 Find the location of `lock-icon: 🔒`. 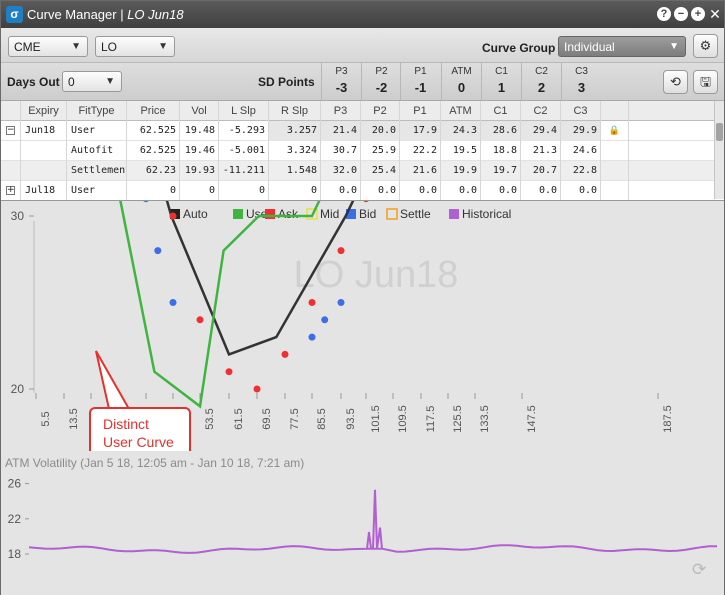

lock-icon: 🔒 is located at coordinates (614, 131).